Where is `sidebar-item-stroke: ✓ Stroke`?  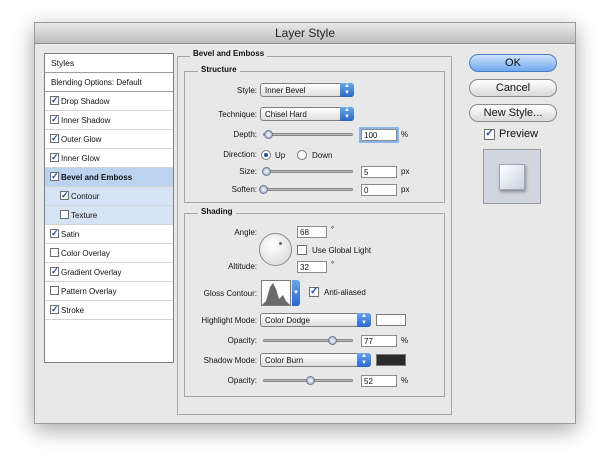
sidebar-item-stroke: ✓ Stroke is located at coordinates (109, 310).